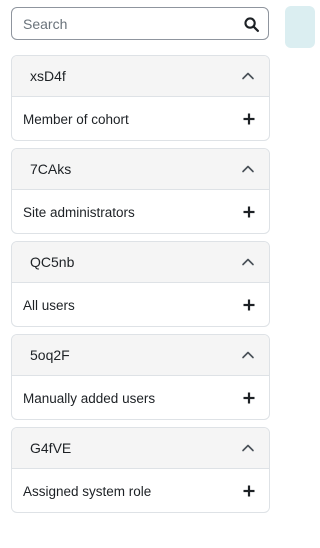 This screenshot has width=320, height=548. I want to click on filter-card-header: 5oq2F, so click(140, 355).